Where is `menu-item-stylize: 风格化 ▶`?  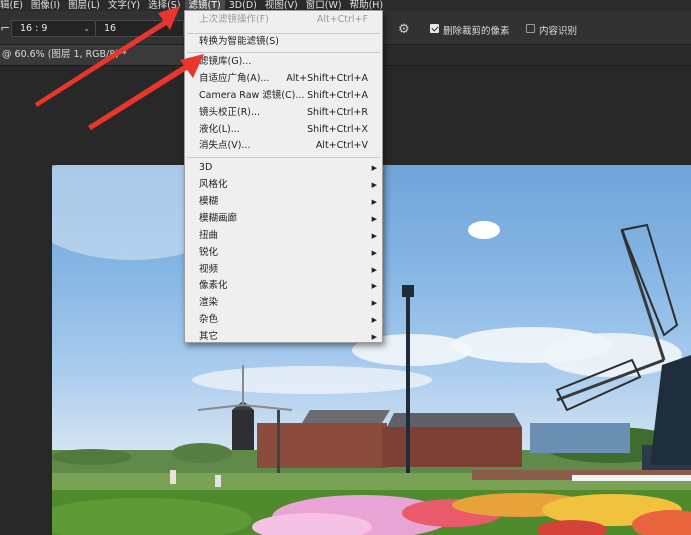 menu-item-stylize: 风格化 ▶ is located at coordinates (283, 185).